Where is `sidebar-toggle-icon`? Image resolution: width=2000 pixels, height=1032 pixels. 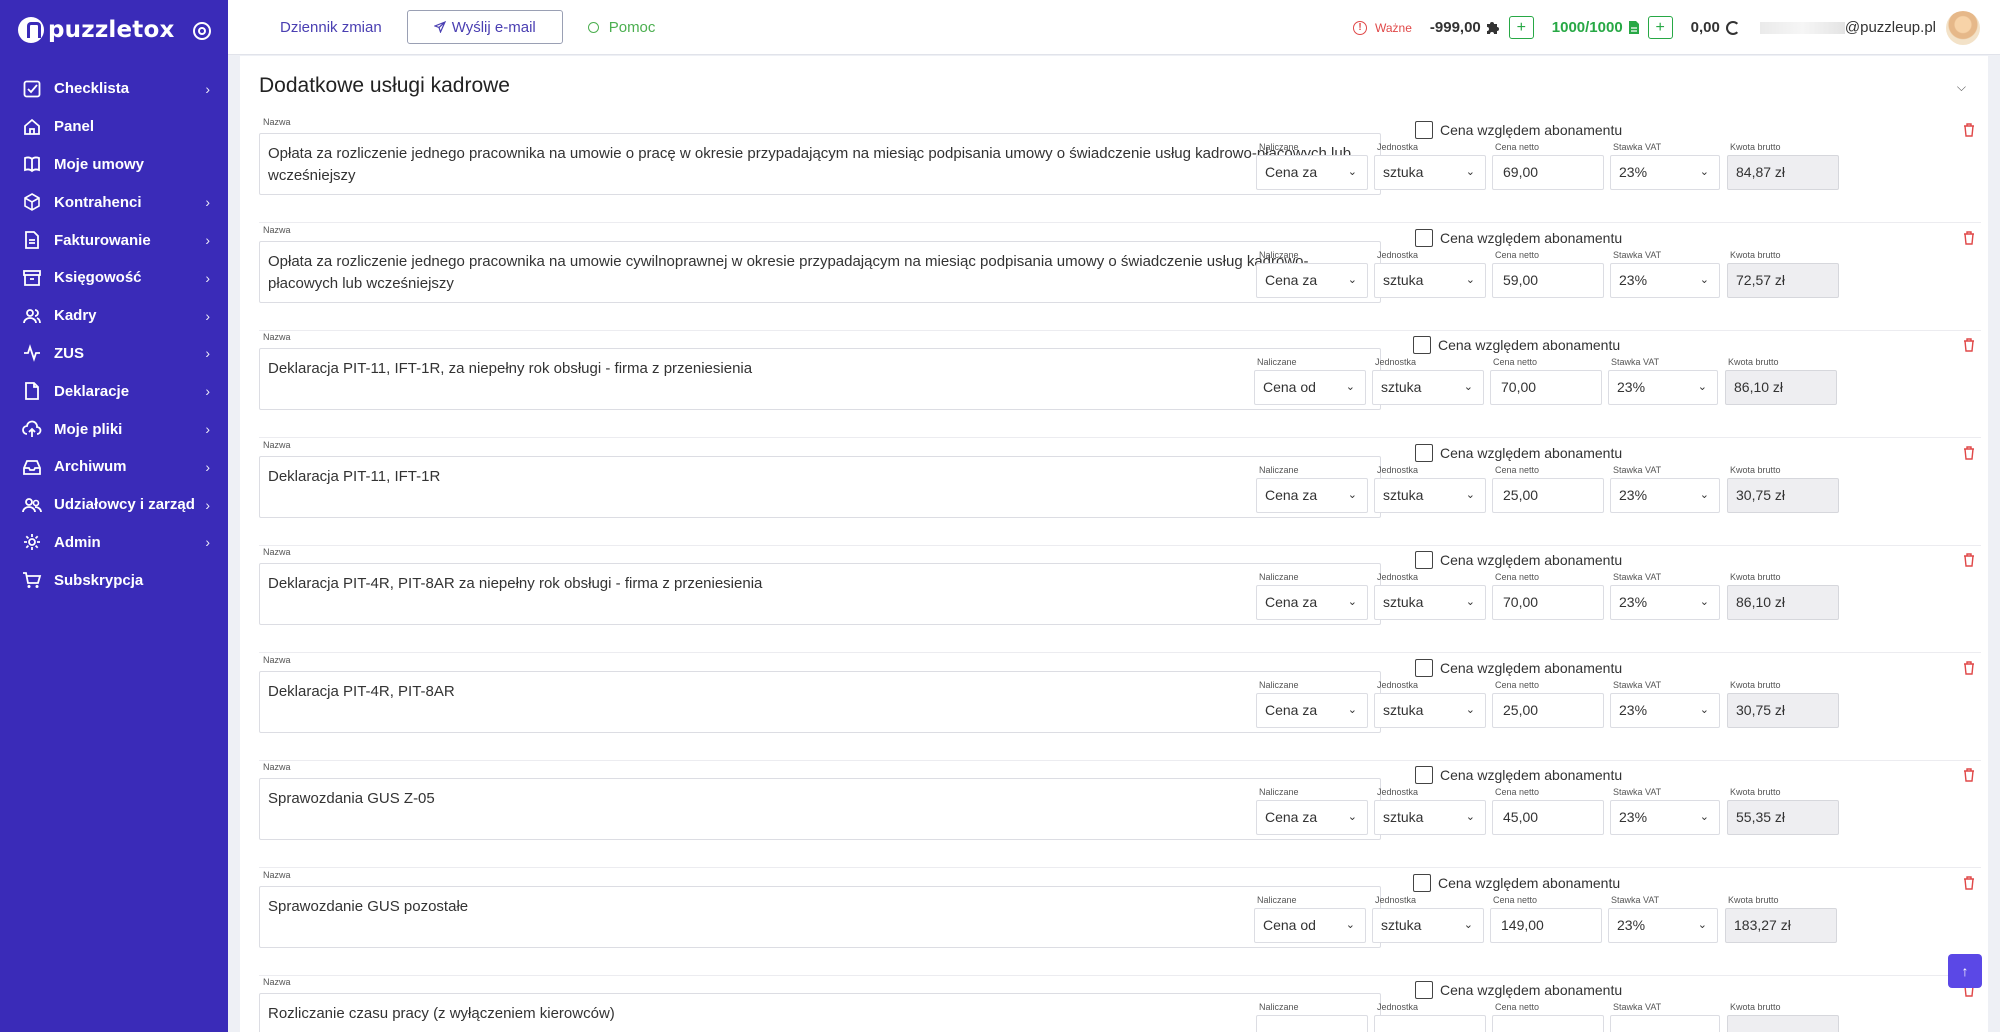 sidebar-toggle-icon is located at coordinates (202, 31).